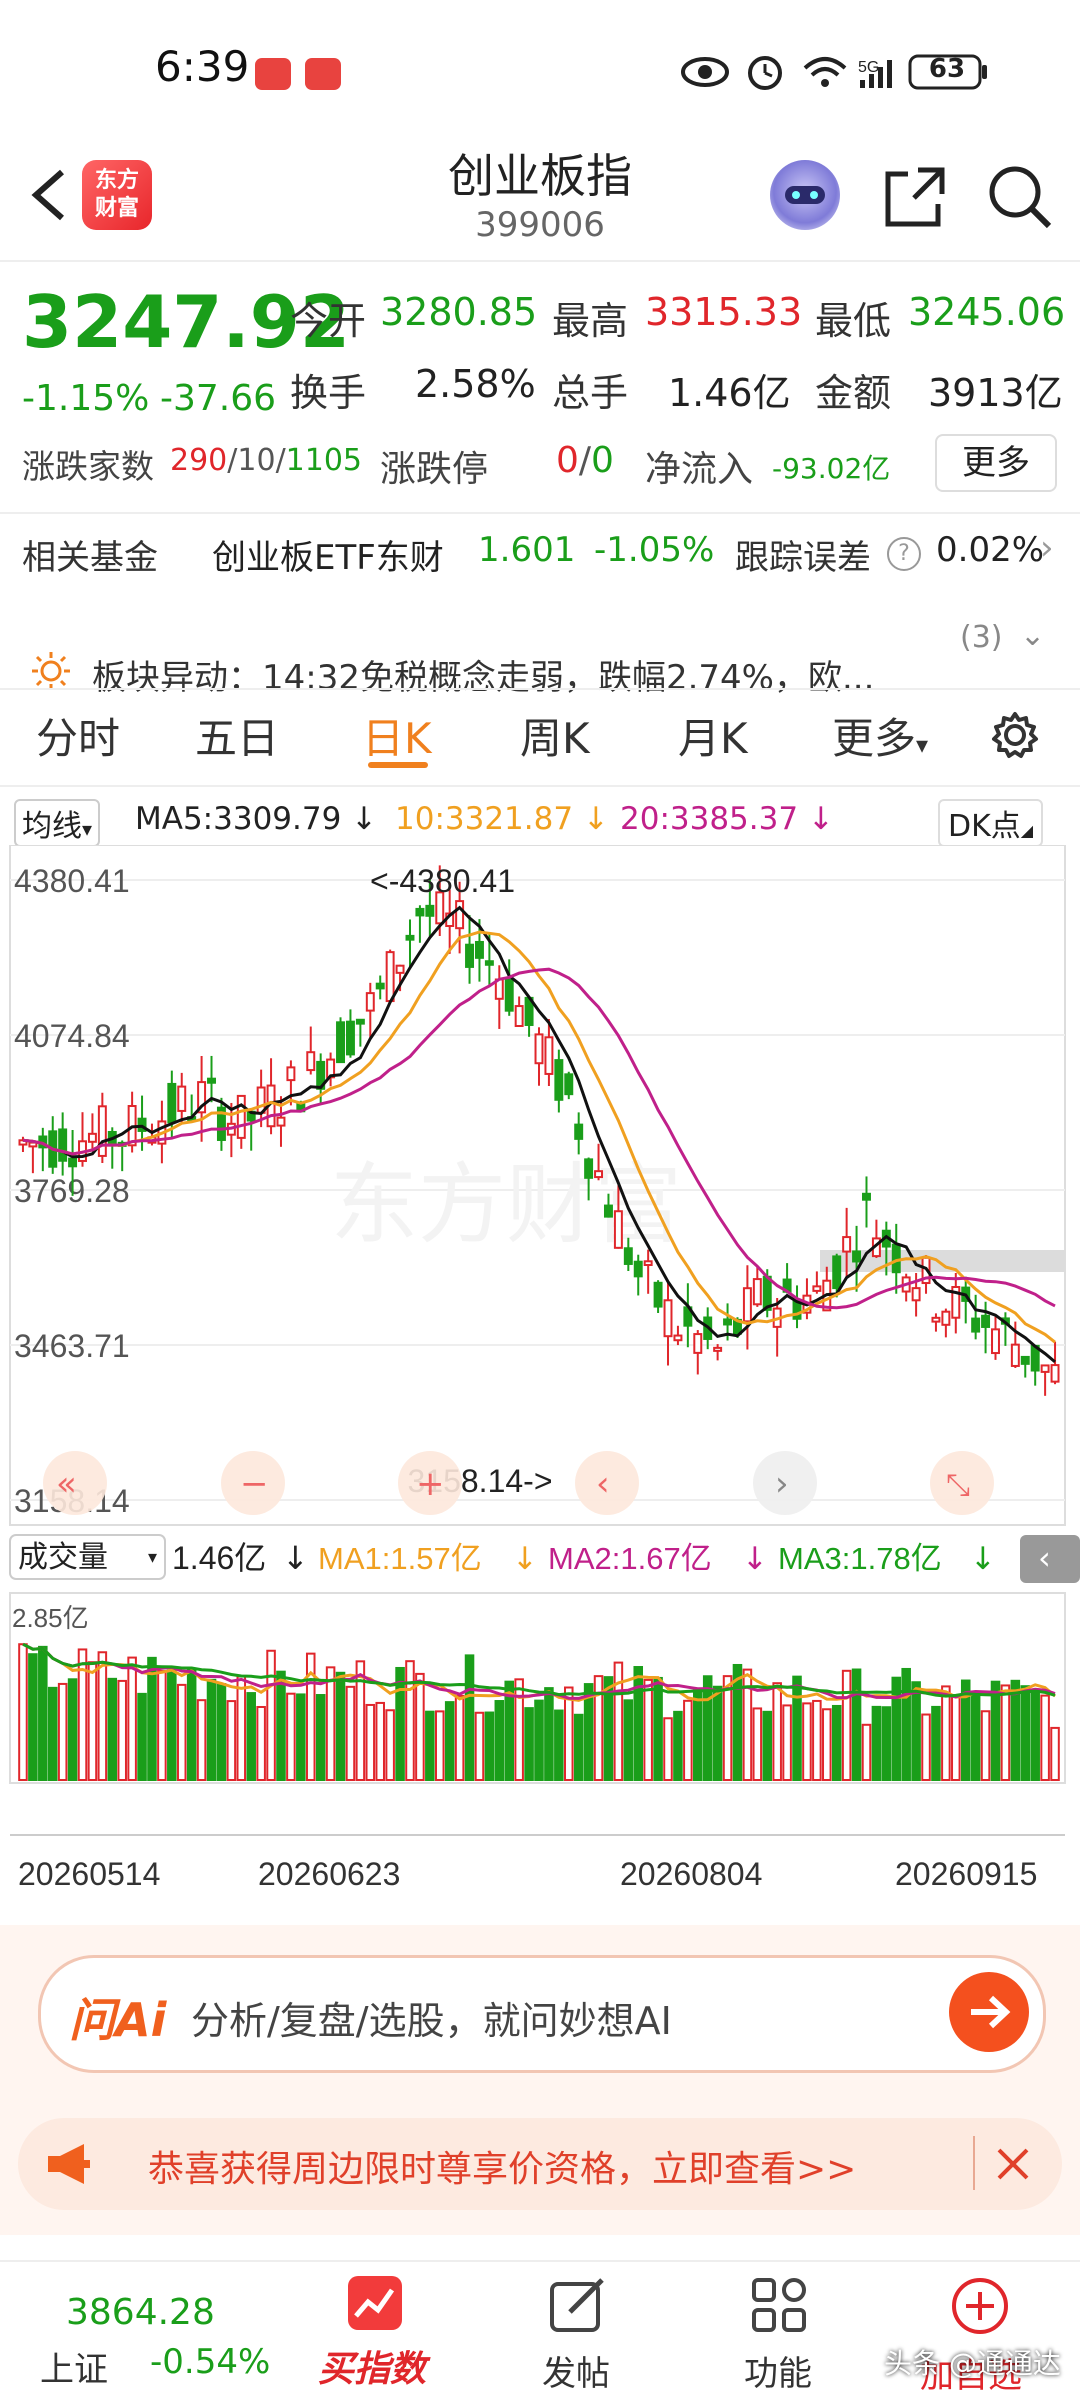 This screenshot has height=2402, width=1080. I want to click on more-button: 更多, so click(996, 463).